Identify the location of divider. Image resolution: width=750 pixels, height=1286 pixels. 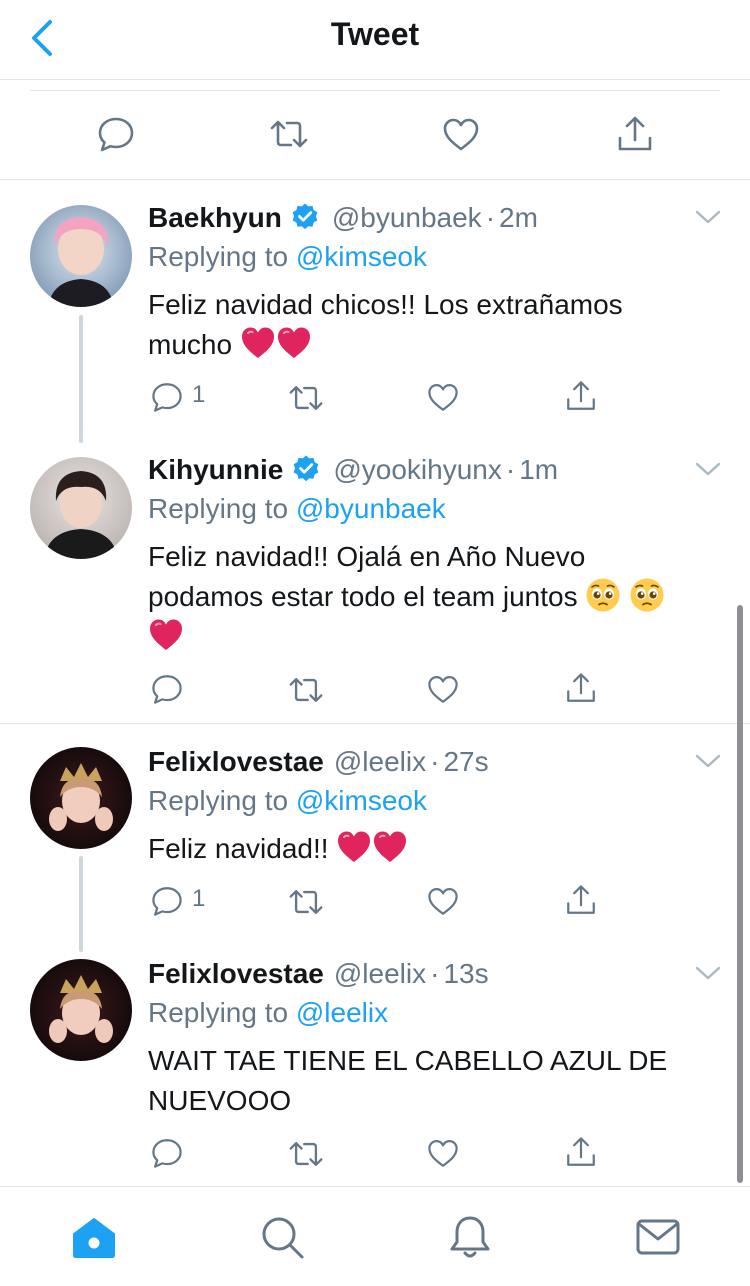
(375, 90).